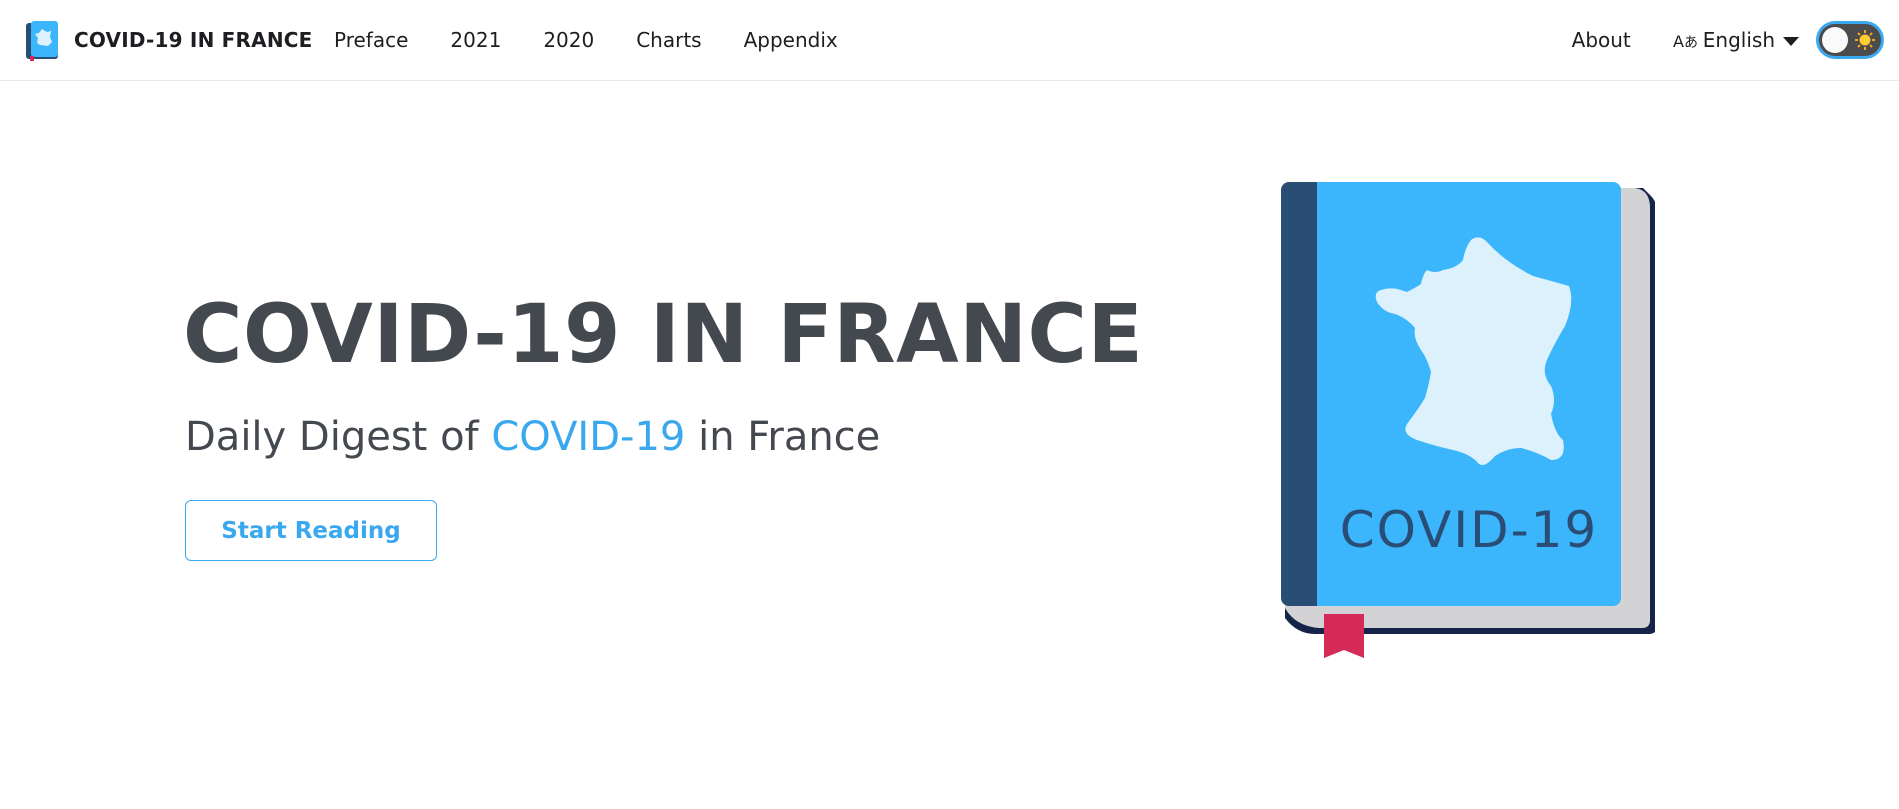  What do you see at coordinates (311, 530) in the screenshot?
I see `start-reading-button: Start Reading` at bounding box center [311, 530].